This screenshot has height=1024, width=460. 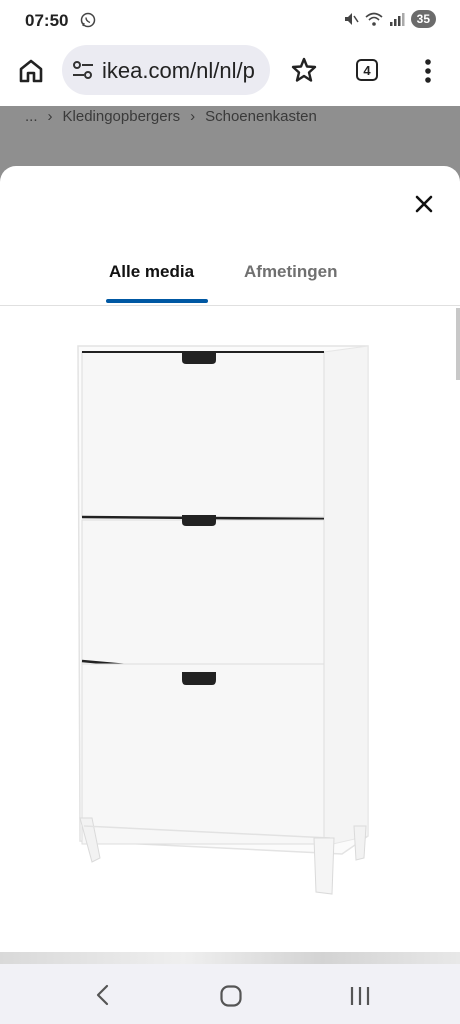 What do you see at coordinates (88, 20) in the screenshot?
I see `whatsapp-icon` at bounding box center [88, 20].